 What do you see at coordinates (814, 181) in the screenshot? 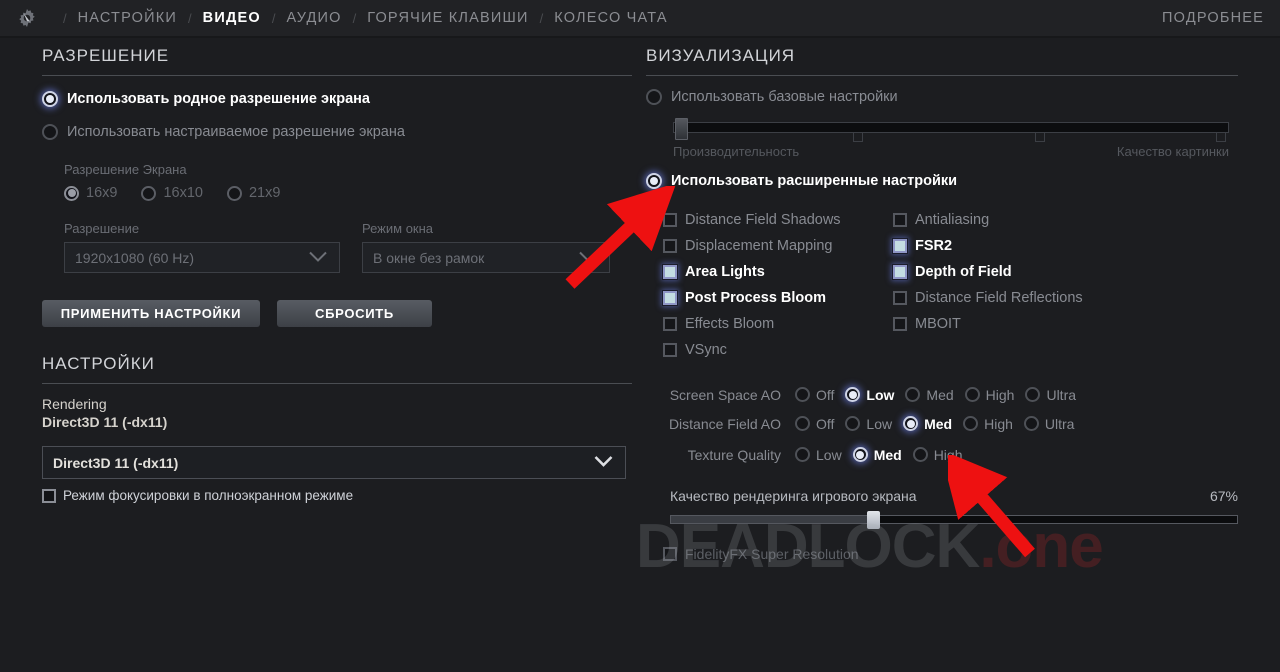
I see `radio-label: Использовать расширенные настройки` at bounding box center [814, 181].